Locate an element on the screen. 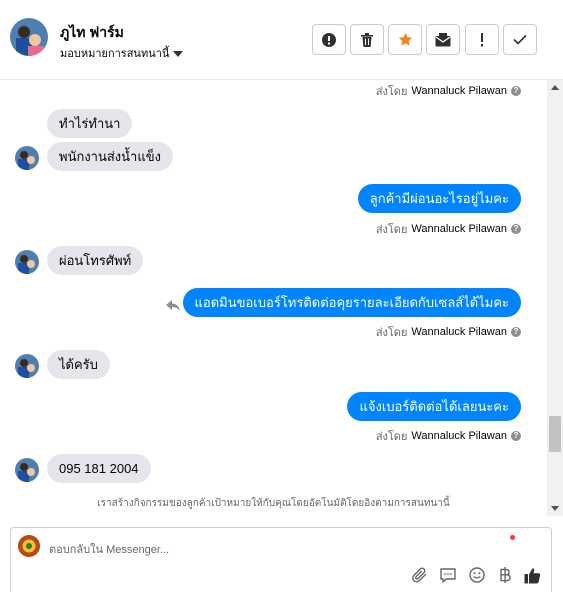 Image resolution: width=563 pixels, height=592 pixels. like-button is located at coordinates (532, 575).